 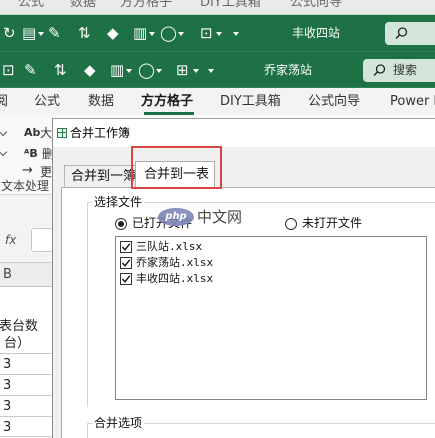 I want to click on quick-access-toolbar-1: ↻ ▤ ✎ ⇅ ◆ ▥ ◯ ⊡ 丰收四站, so click(x=217, y=33).